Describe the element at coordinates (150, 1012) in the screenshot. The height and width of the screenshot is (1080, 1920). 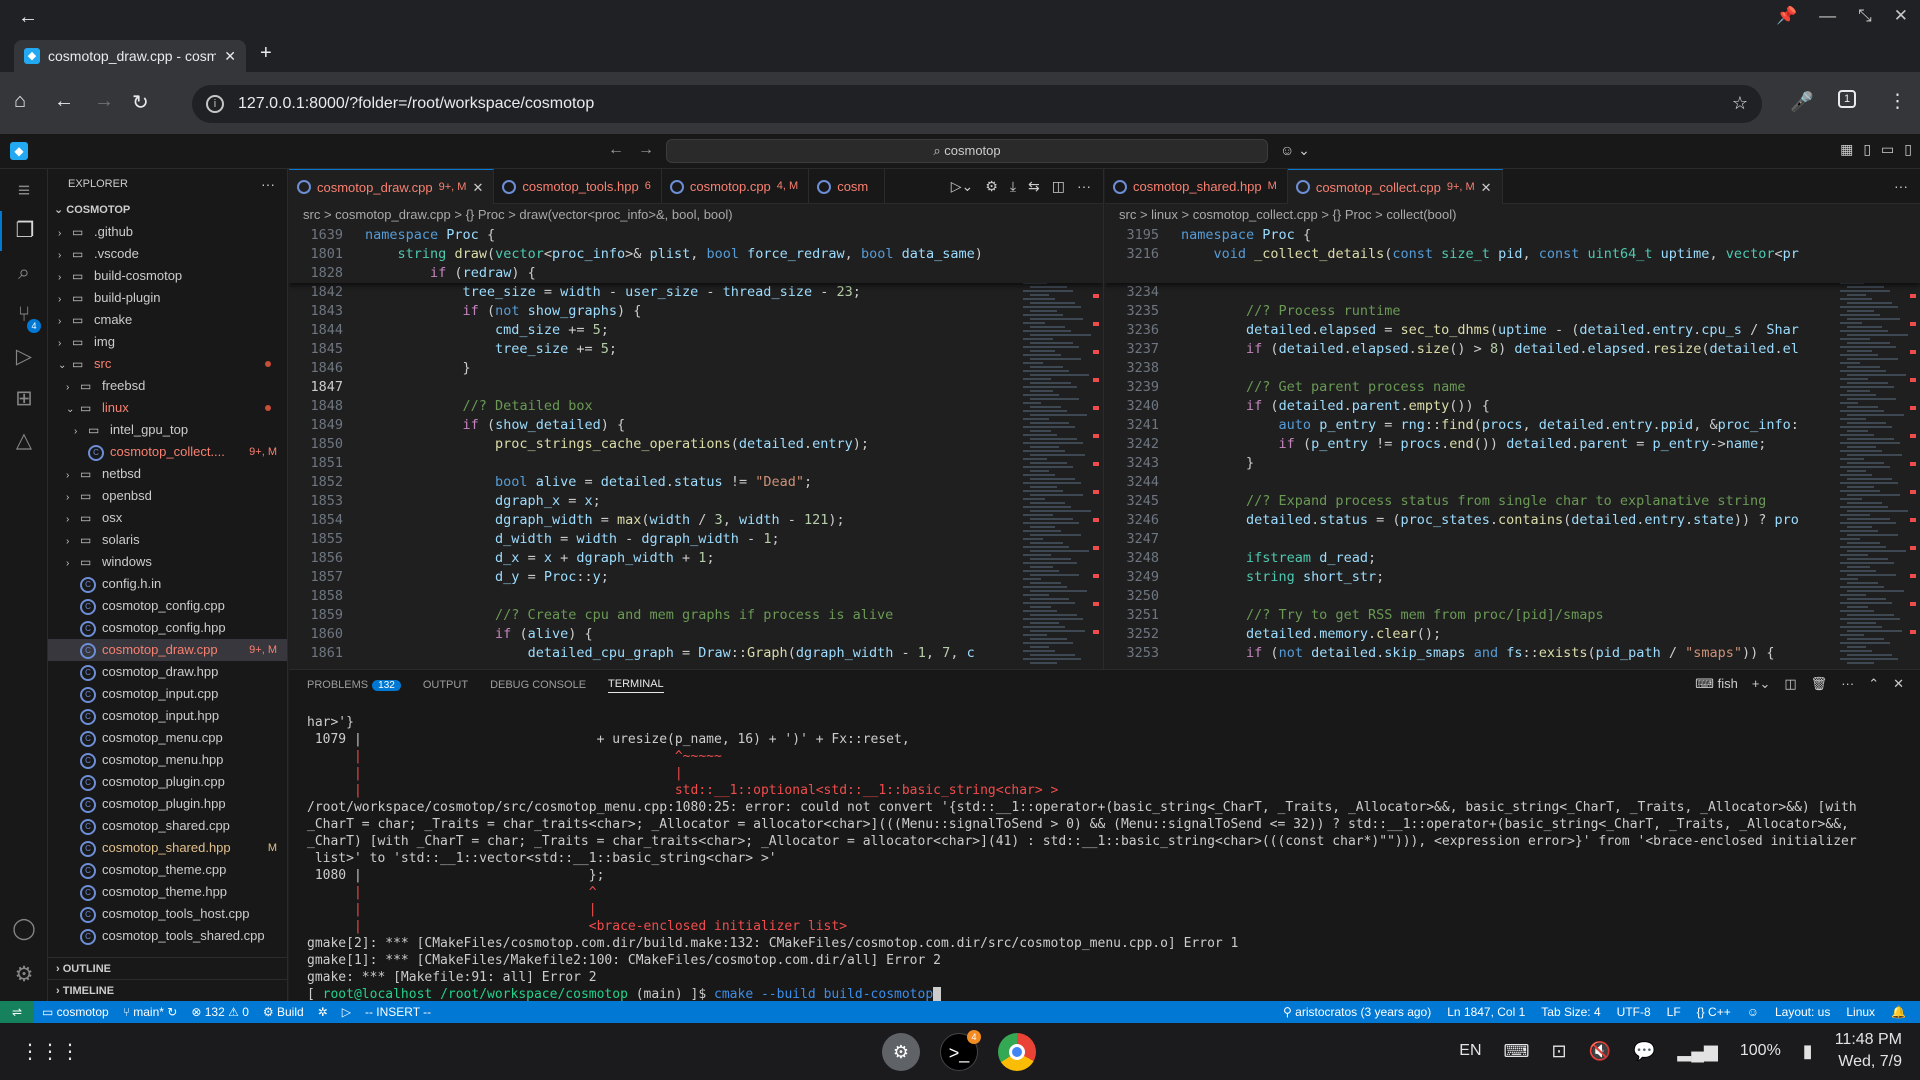
I see `status-branch: ⑂ main* ↻` at that location.